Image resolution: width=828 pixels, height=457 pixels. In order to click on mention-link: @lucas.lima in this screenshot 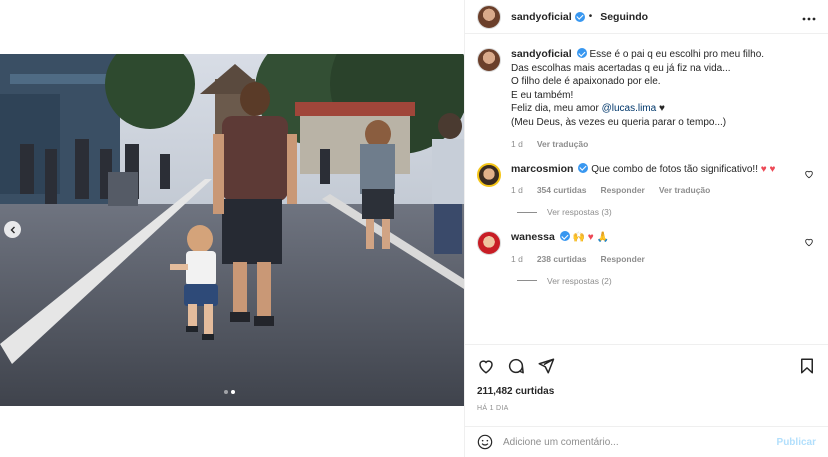, I will do `click(629, 108)`.